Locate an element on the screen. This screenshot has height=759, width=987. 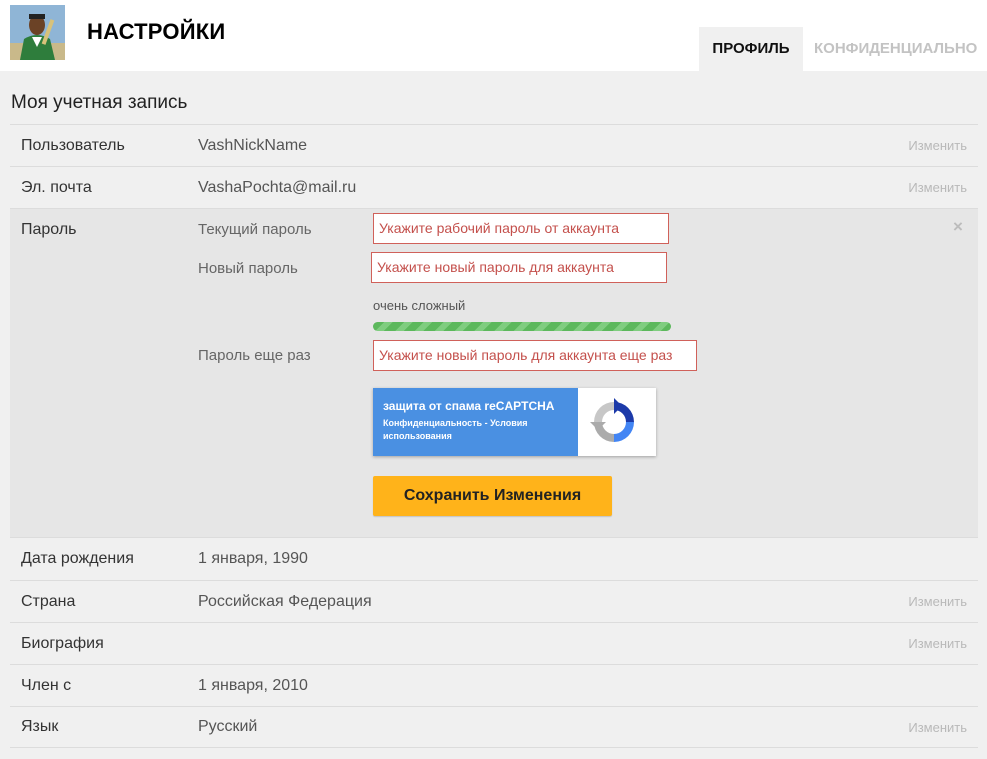
row-value: VashaPochta@mail.ru is located at coordinates (277, 187).